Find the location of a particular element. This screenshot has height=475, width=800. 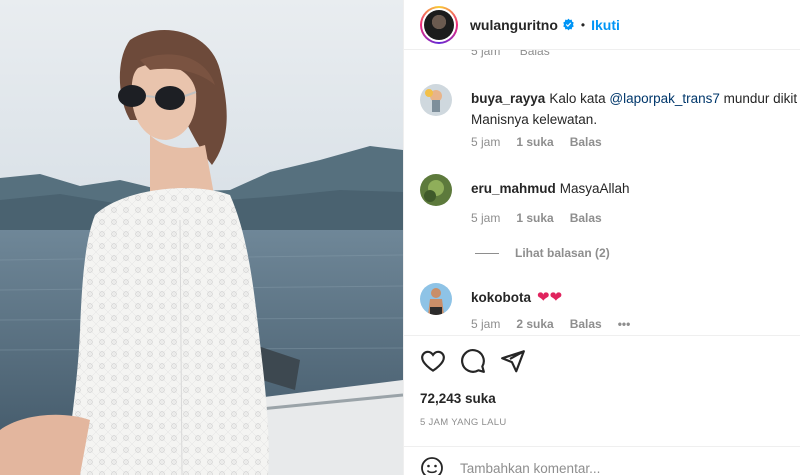

comment-content: Kalo kata is located at coordinates (579, 98).